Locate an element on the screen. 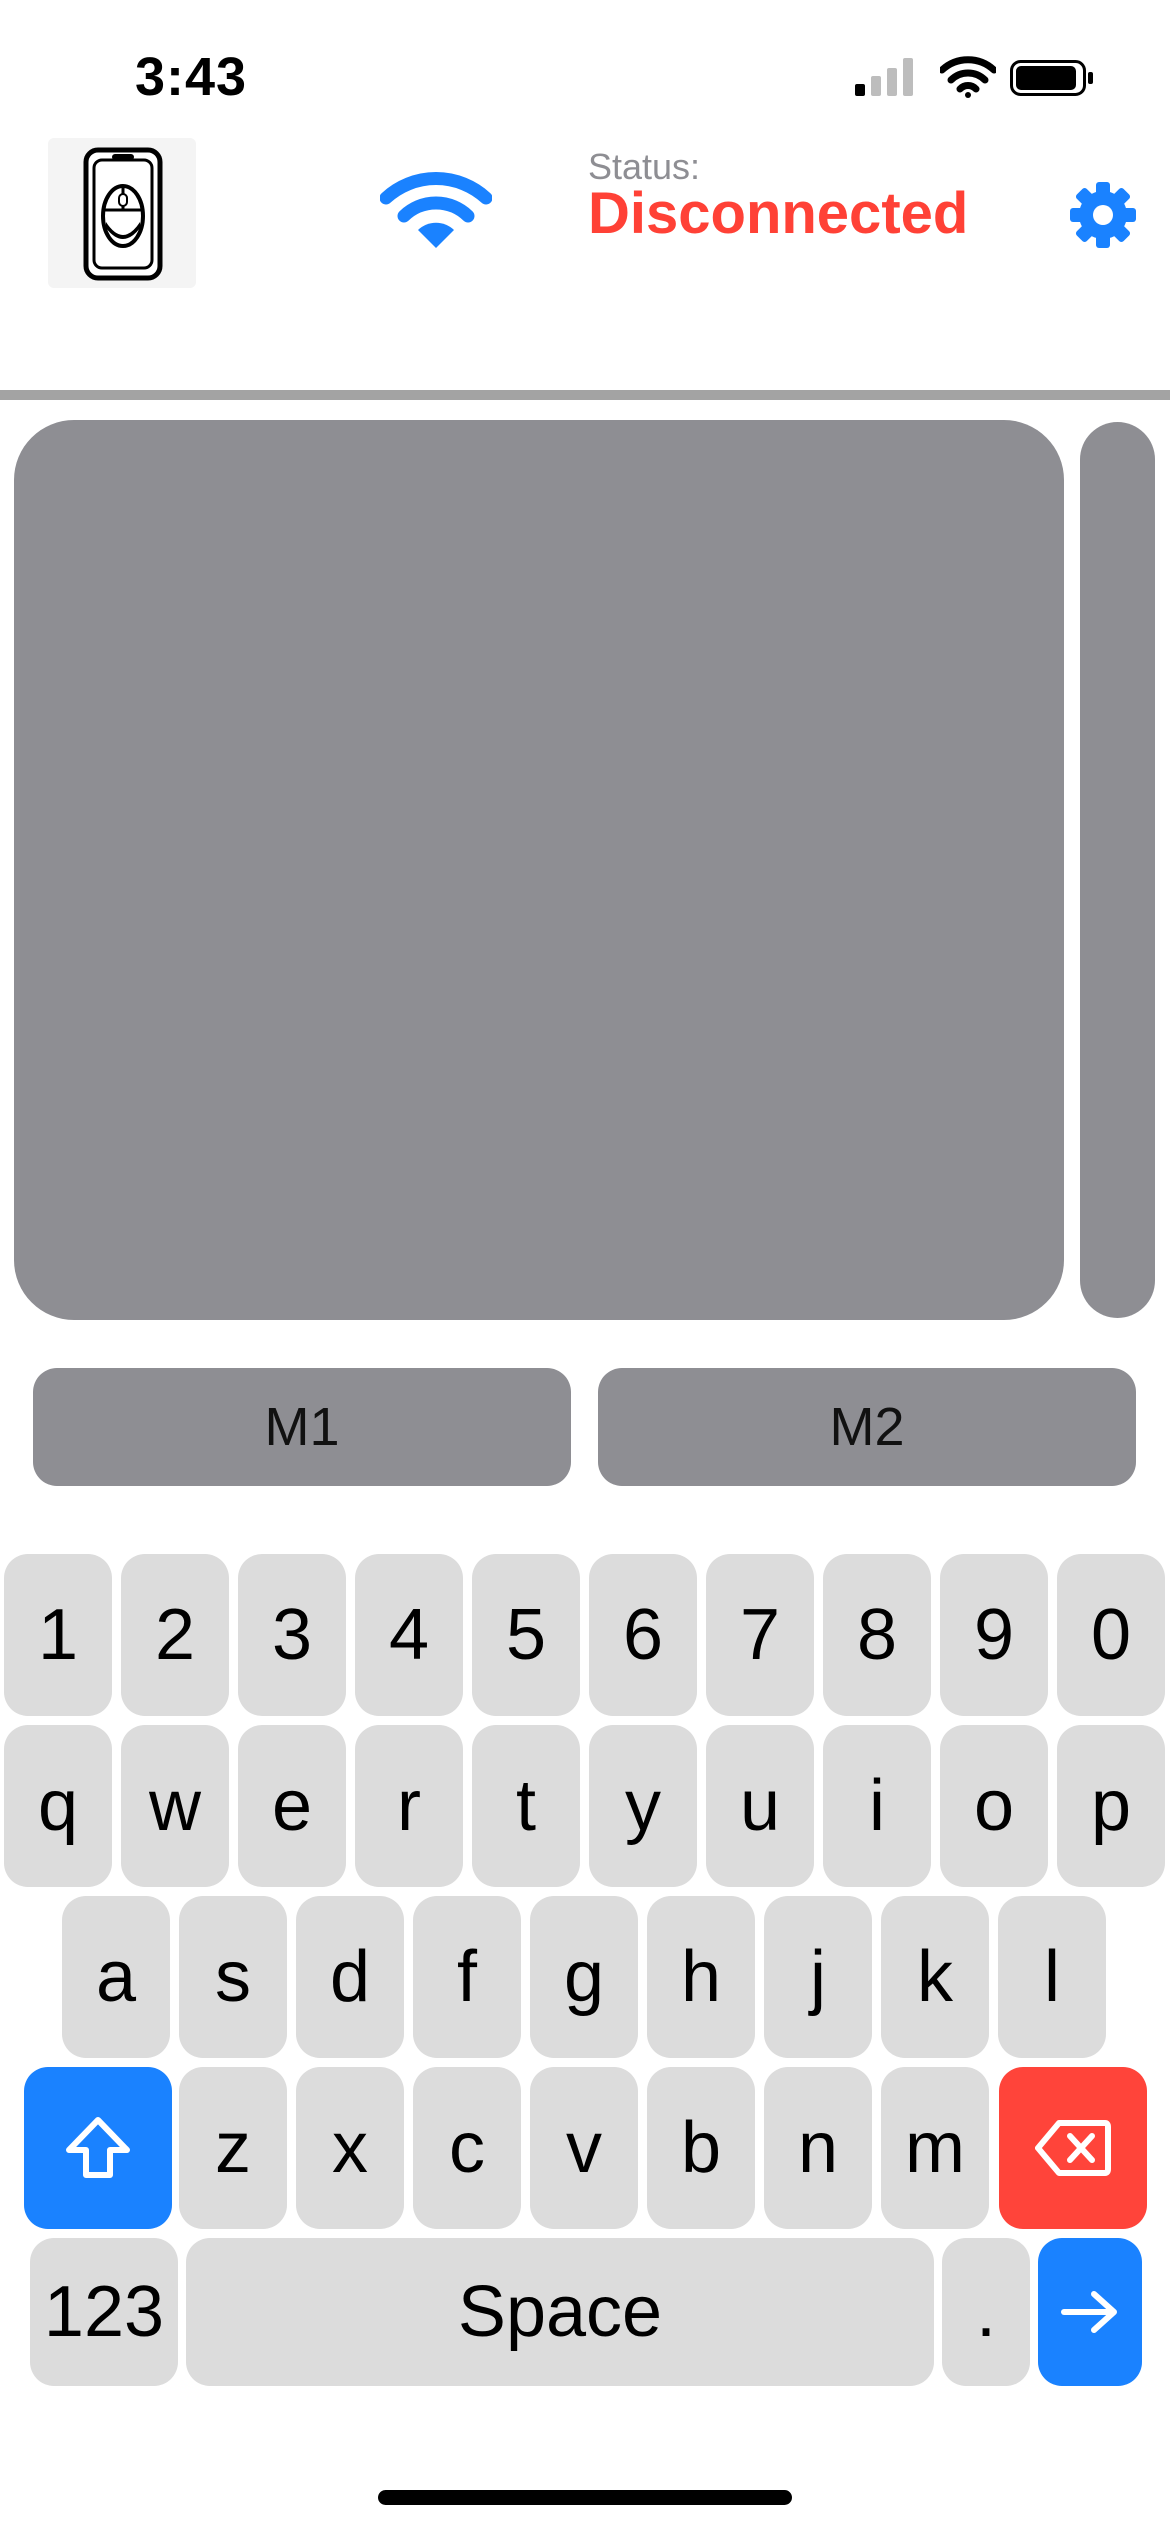 This screenshot has width=1170, height=2532. cellular-signal-icon is located at coordinates (884, 77).